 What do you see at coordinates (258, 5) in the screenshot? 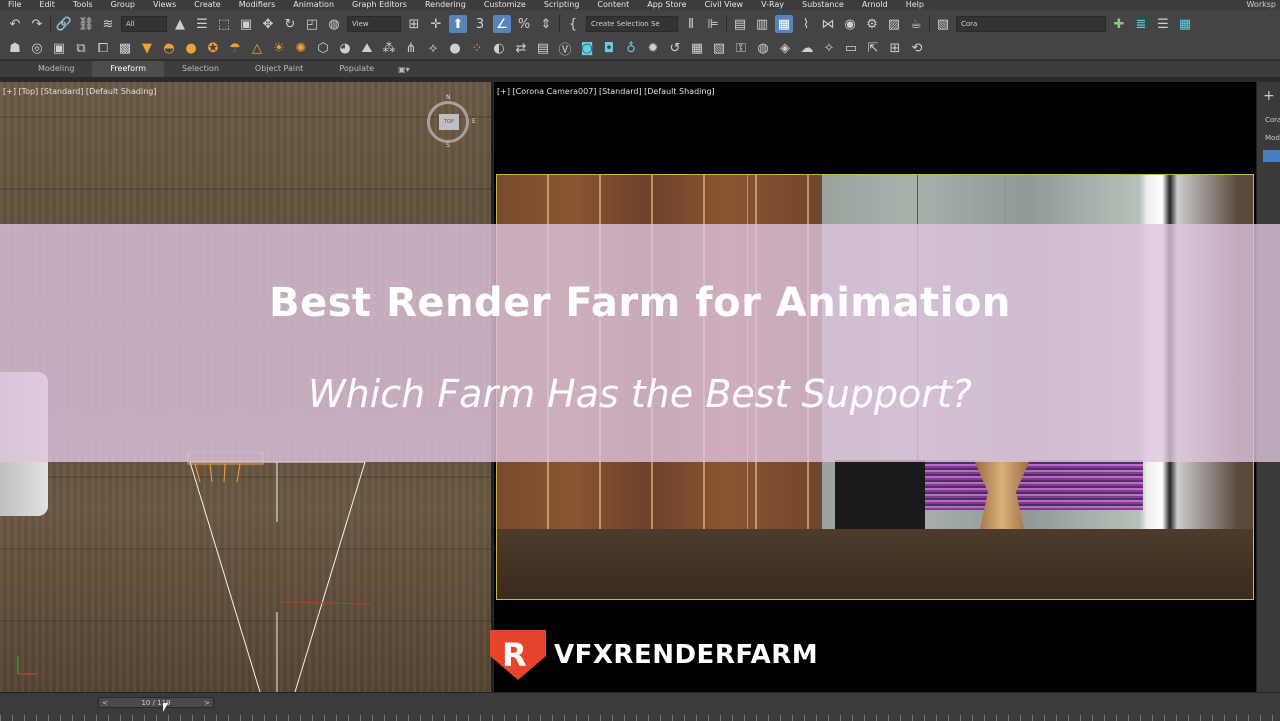
I see `menu-modifiers: Modifiers` at bounding box center [258, 5].